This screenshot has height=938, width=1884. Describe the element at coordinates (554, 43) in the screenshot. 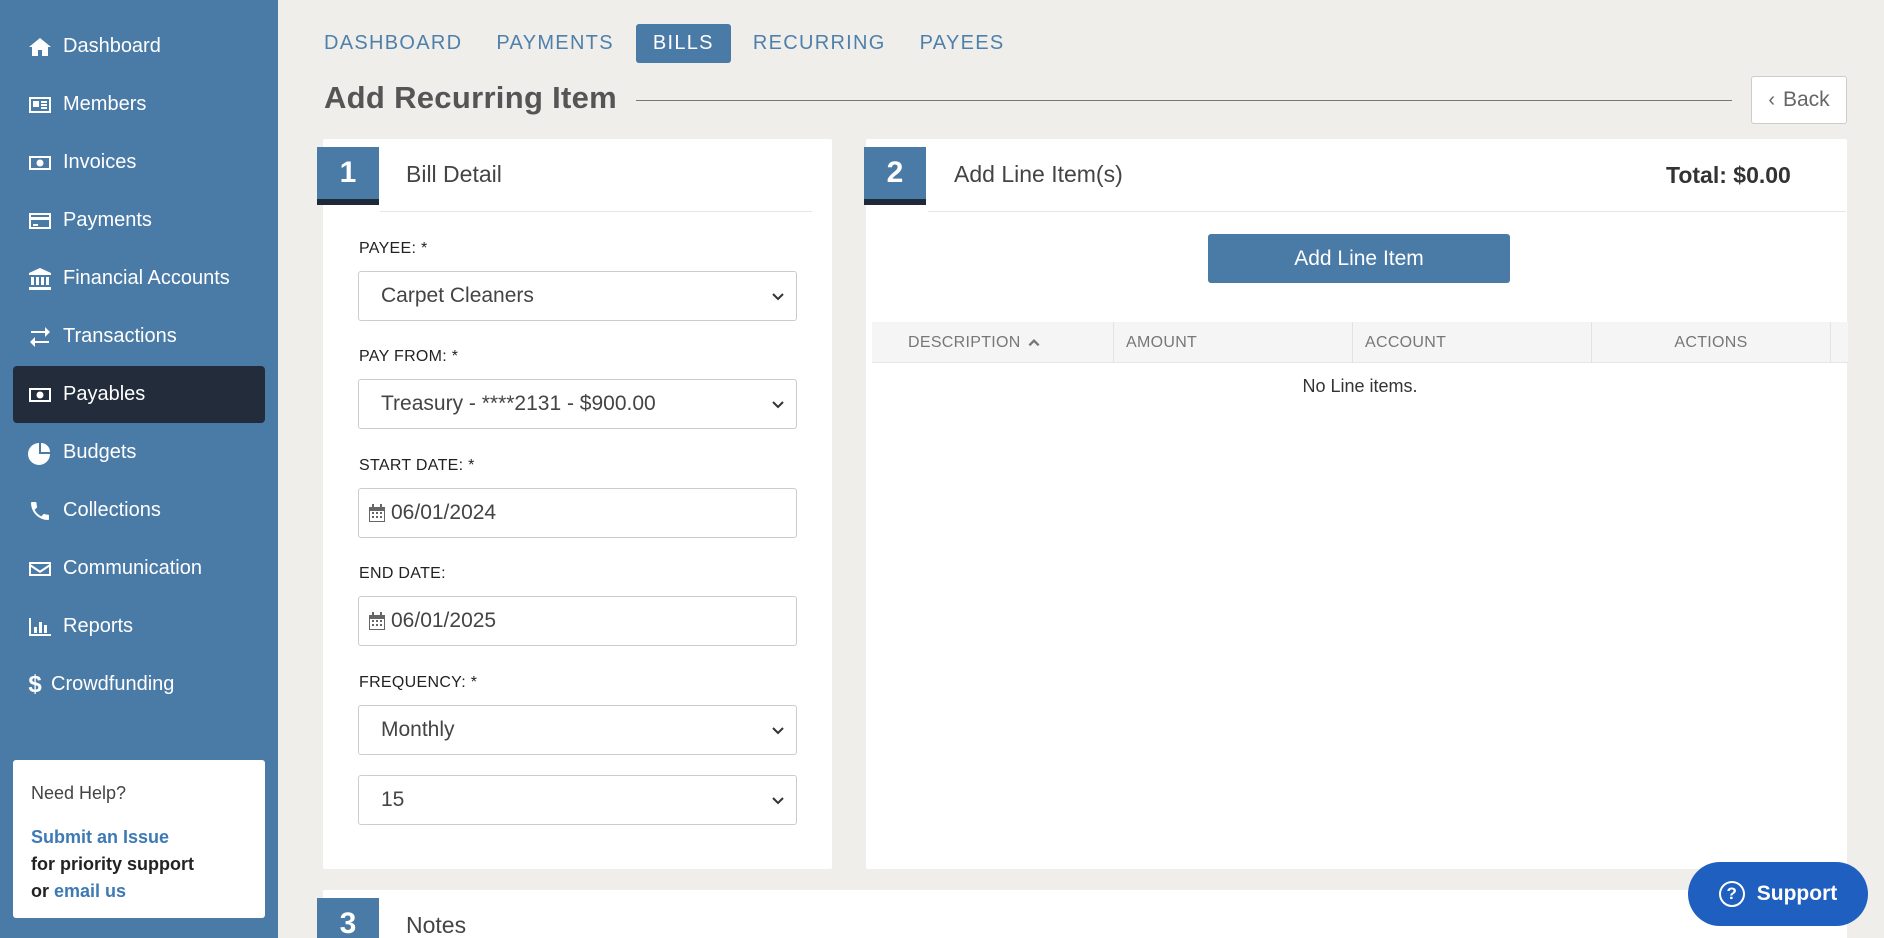

I see `tab-payments: PAYMENTS` at that location.